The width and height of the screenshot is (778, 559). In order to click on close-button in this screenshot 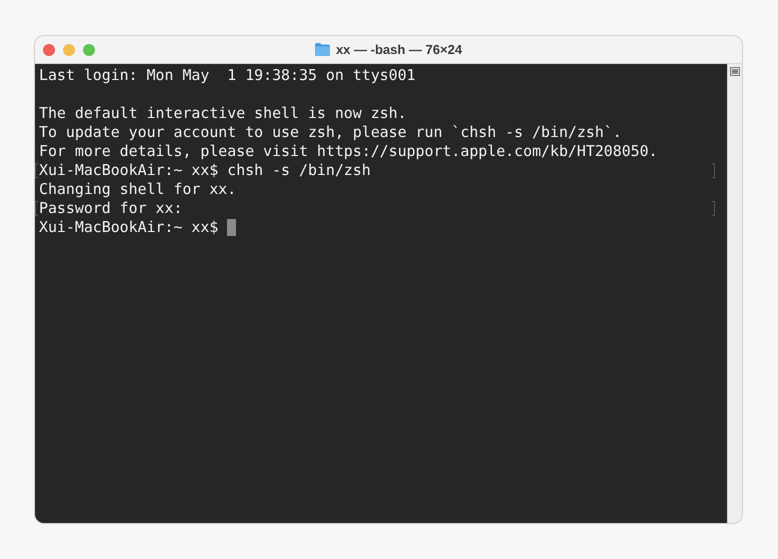, I will do `click(49, 50)`.